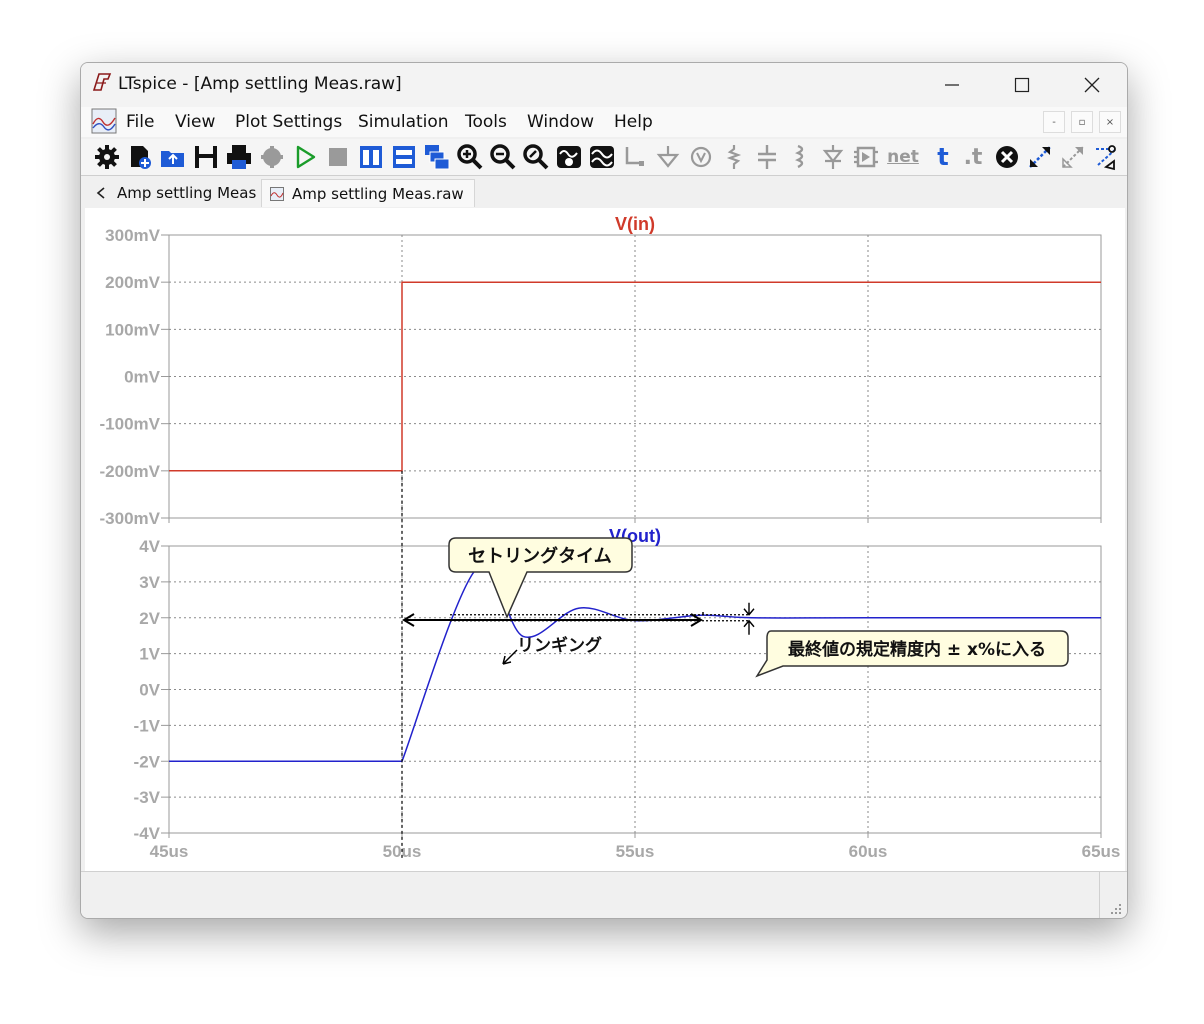  I want to click on ground-icon, so click(668, 157).